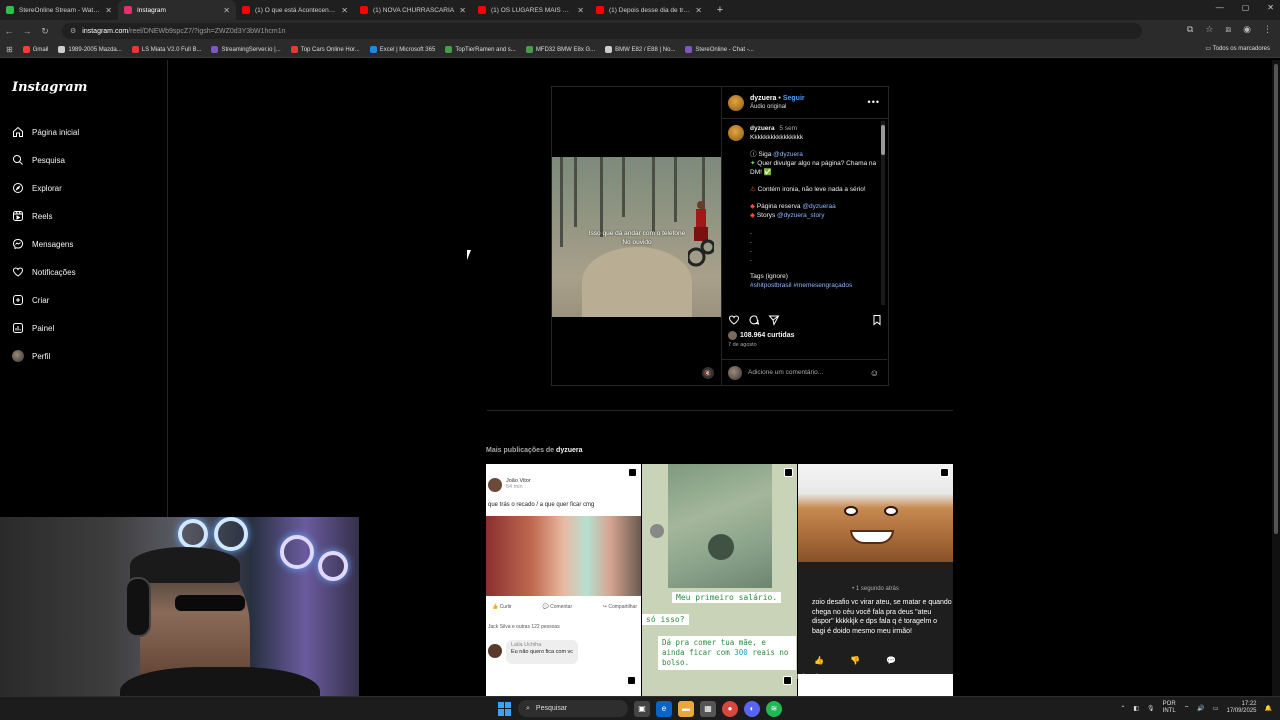 The image size is (1280, 720). What do you see at coordinates (295, 10) in the screenshot?
I see `tab-youtube-1: (1) O que está Acontecendo co ✕` at bounding box center [295, 10].